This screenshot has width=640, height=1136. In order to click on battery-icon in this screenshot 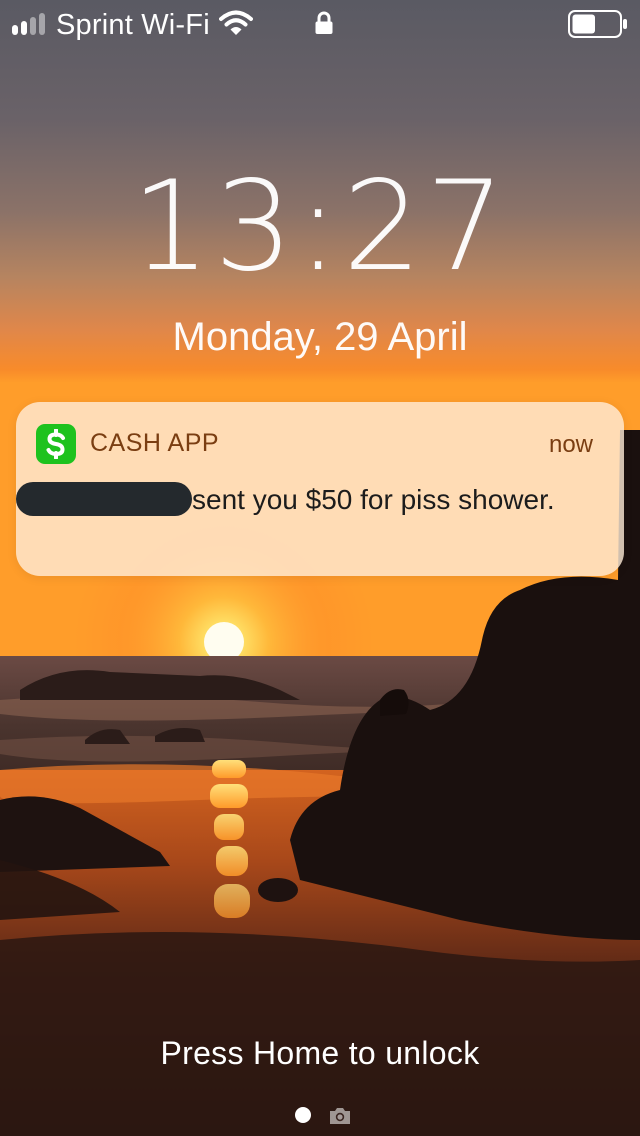, I will do `click(597, 24)`.